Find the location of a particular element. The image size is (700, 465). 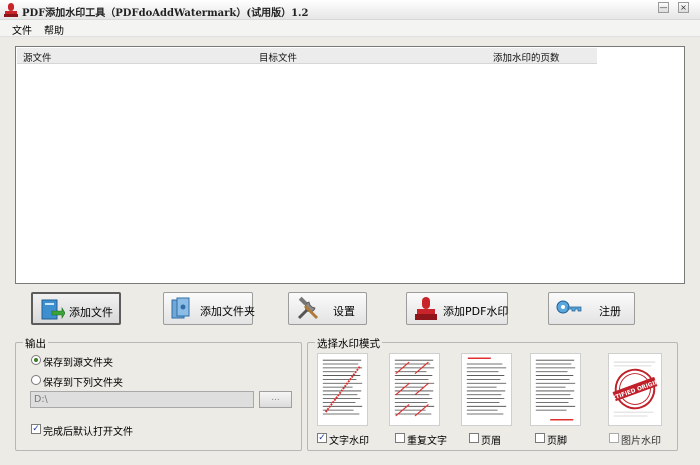

table-header: 源文件 目标文件 添加水印的页数 is located at coordinates (307, 56).